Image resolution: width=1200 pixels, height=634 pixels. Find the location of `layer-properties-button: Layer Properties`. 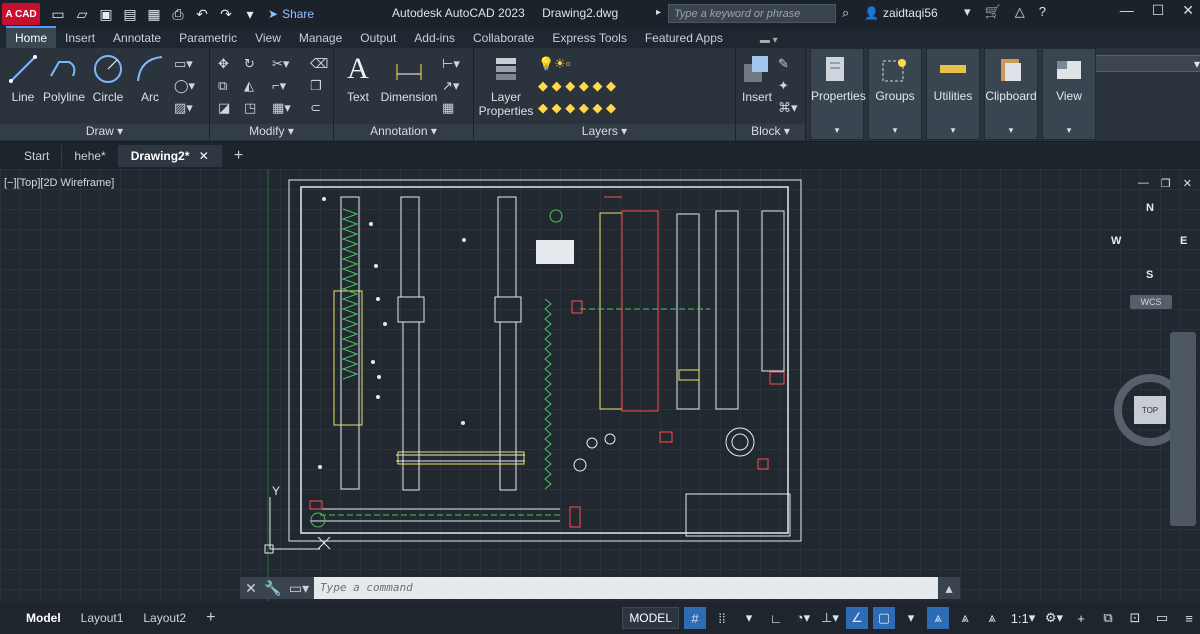

layer-properties-button: Layer Properties is located at coordinates (506, 85).